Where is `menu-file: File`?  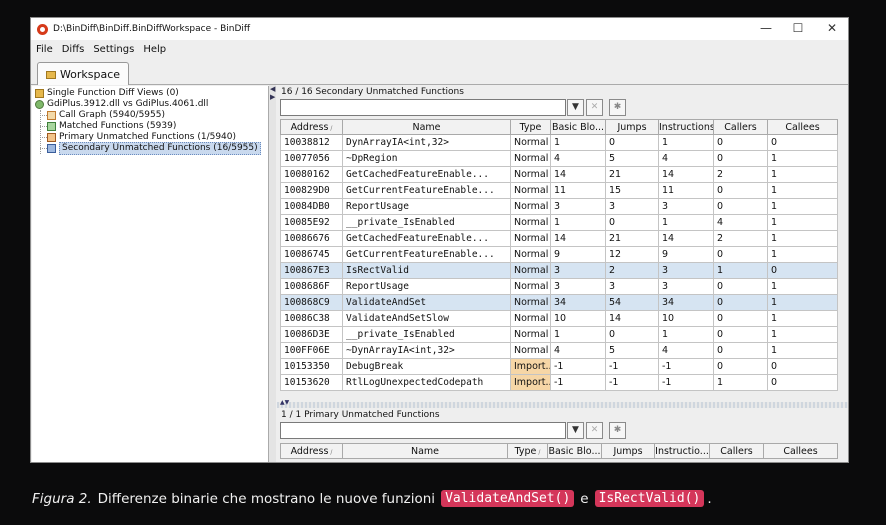 menu-file: File is located at coordinates (44, 49).